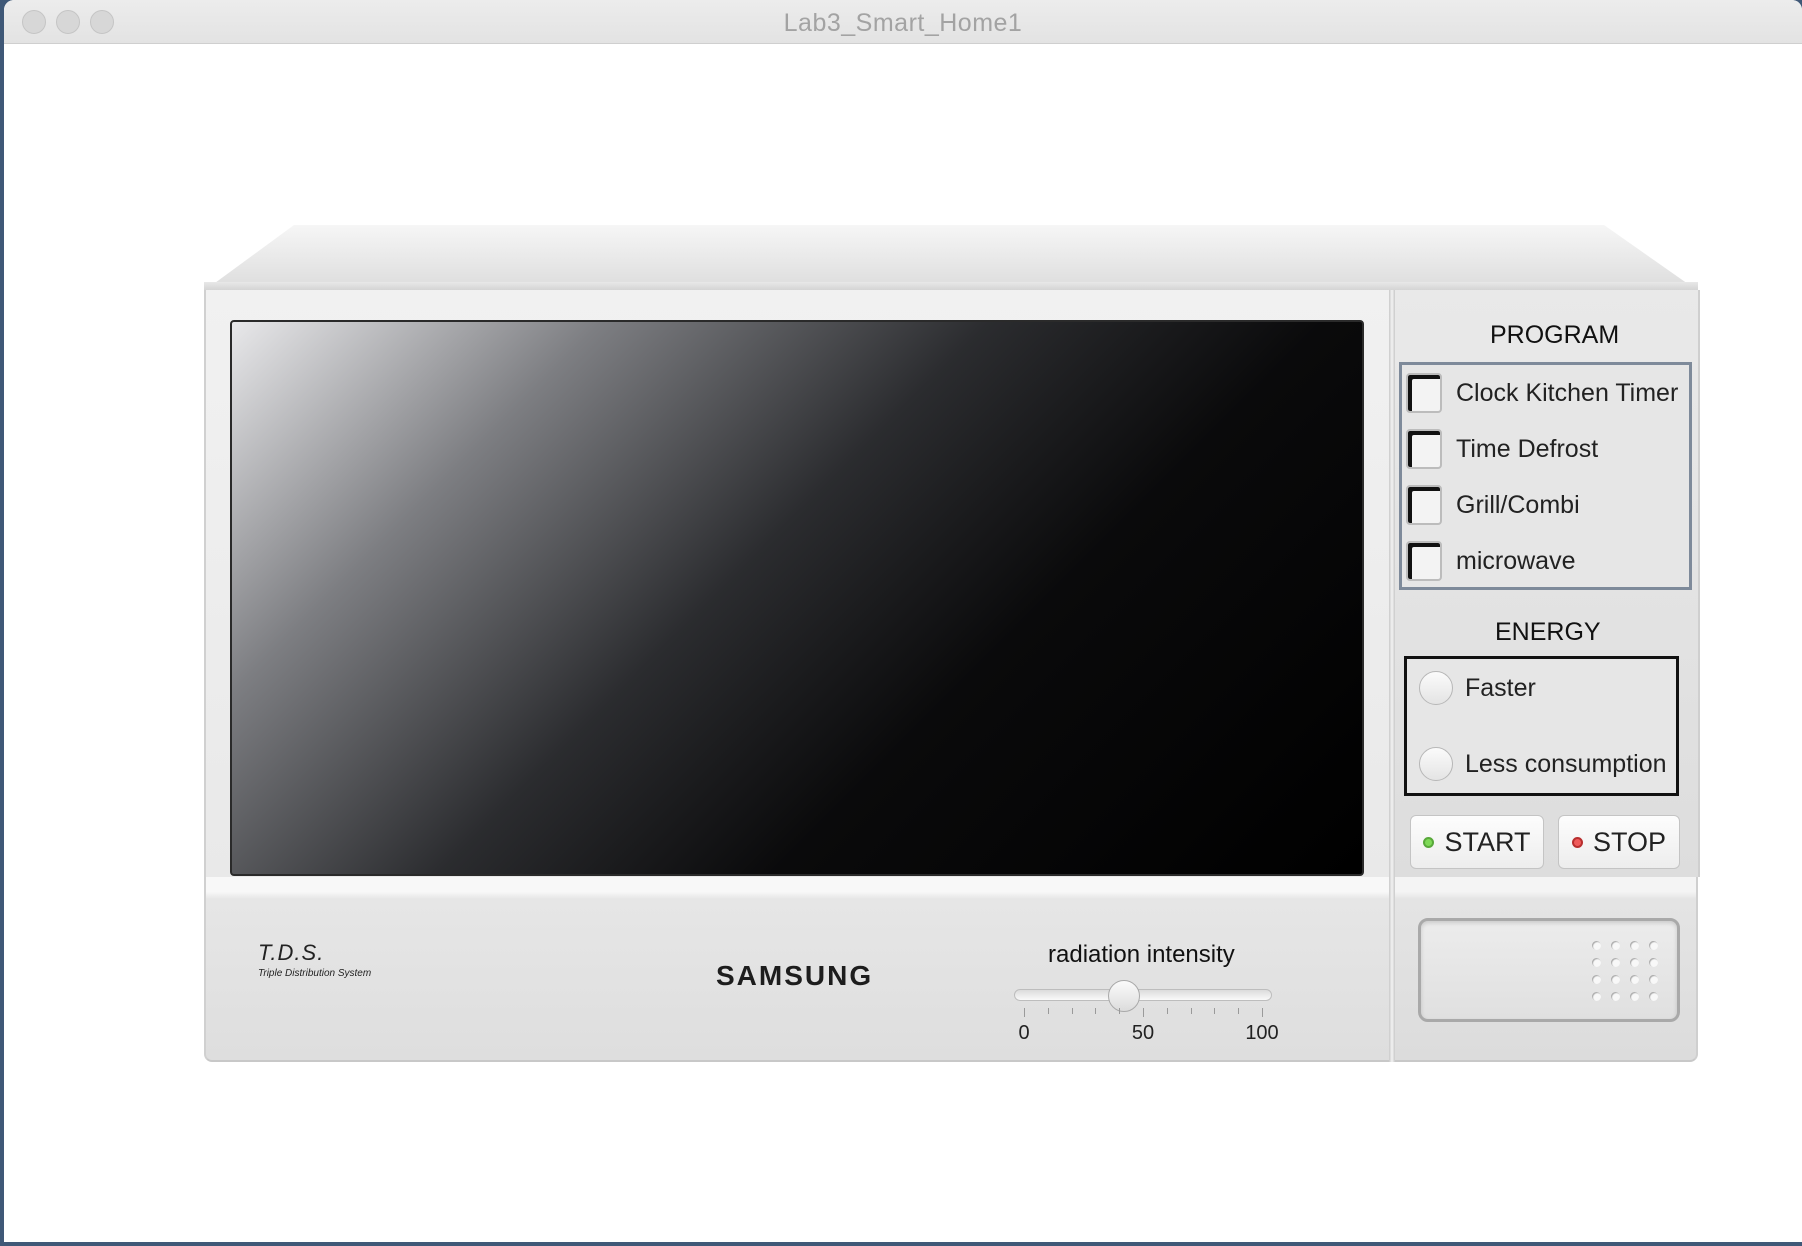  Describe the element at coordinates (1527, 448) in the screenshot. I see `program-option-label: Time Defrost` at that location.